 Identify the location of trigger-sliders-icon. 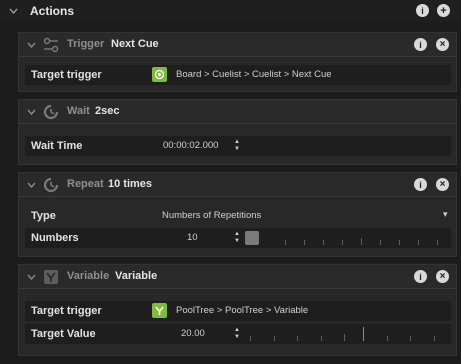
(51, 45).